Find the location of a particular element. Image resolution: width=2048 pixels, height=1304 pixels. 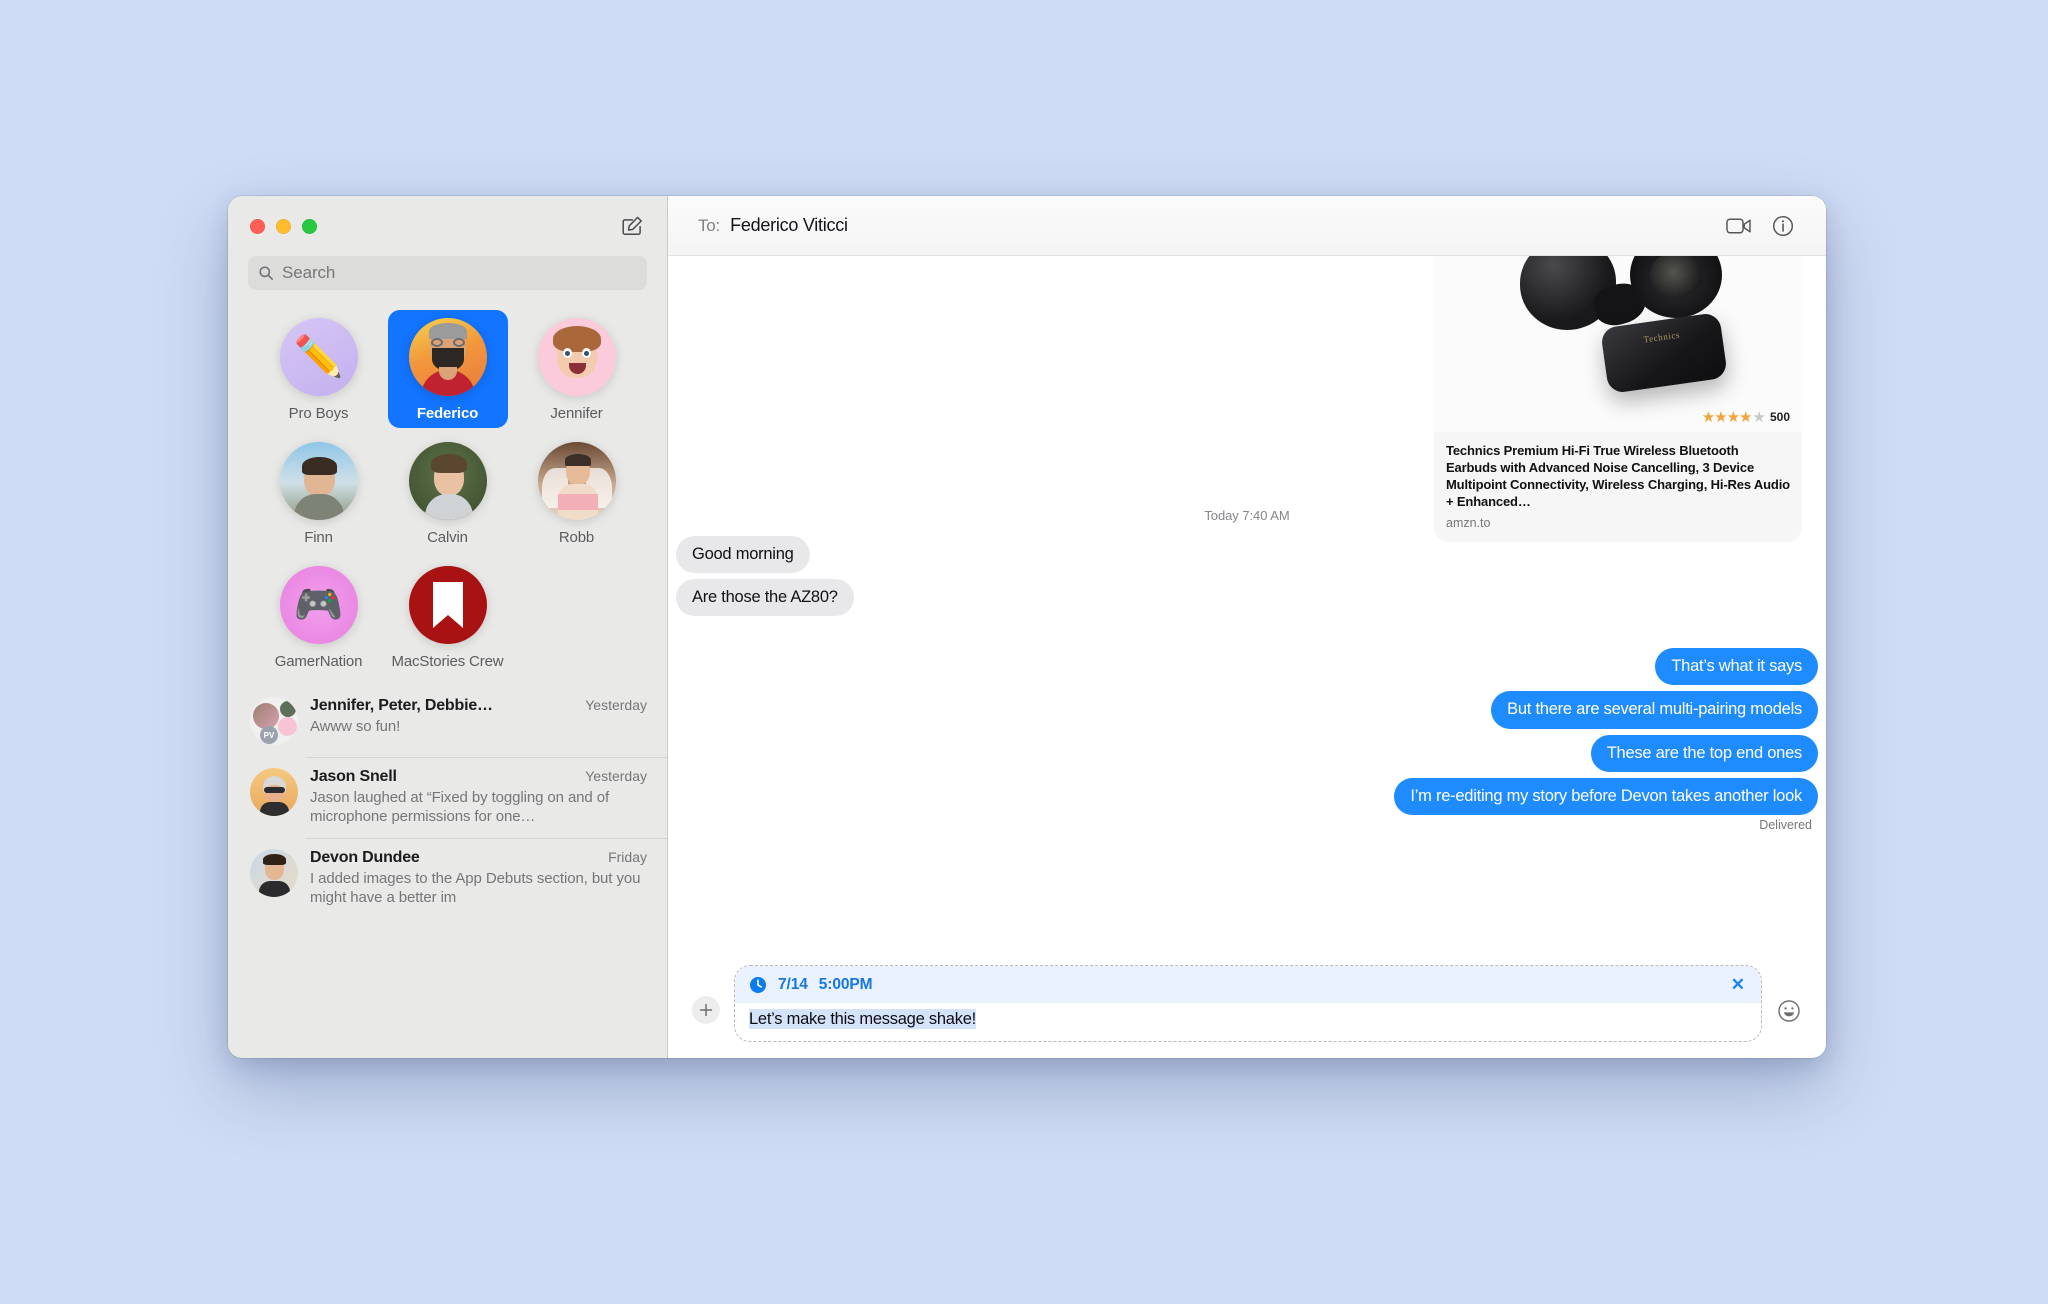

memoji-avatar is located at coordinates (577, 357).